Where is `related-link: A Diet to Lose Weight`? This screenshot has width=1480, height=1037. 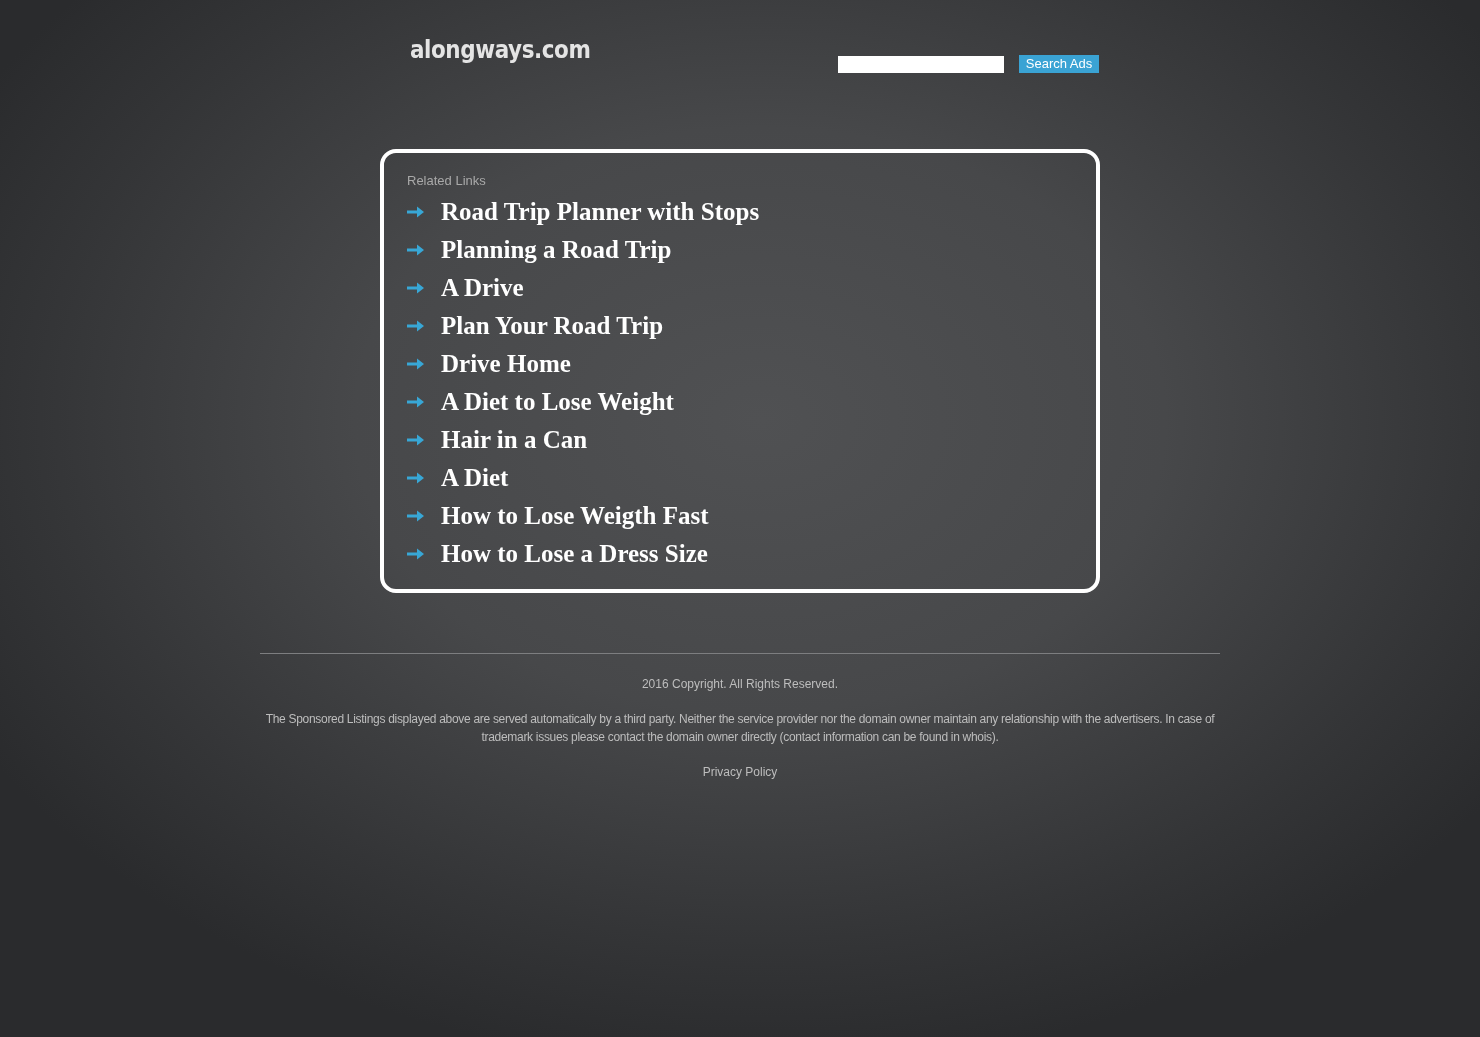 related-link: A Diet to Lose Weight is located at coordinates (557, 402).